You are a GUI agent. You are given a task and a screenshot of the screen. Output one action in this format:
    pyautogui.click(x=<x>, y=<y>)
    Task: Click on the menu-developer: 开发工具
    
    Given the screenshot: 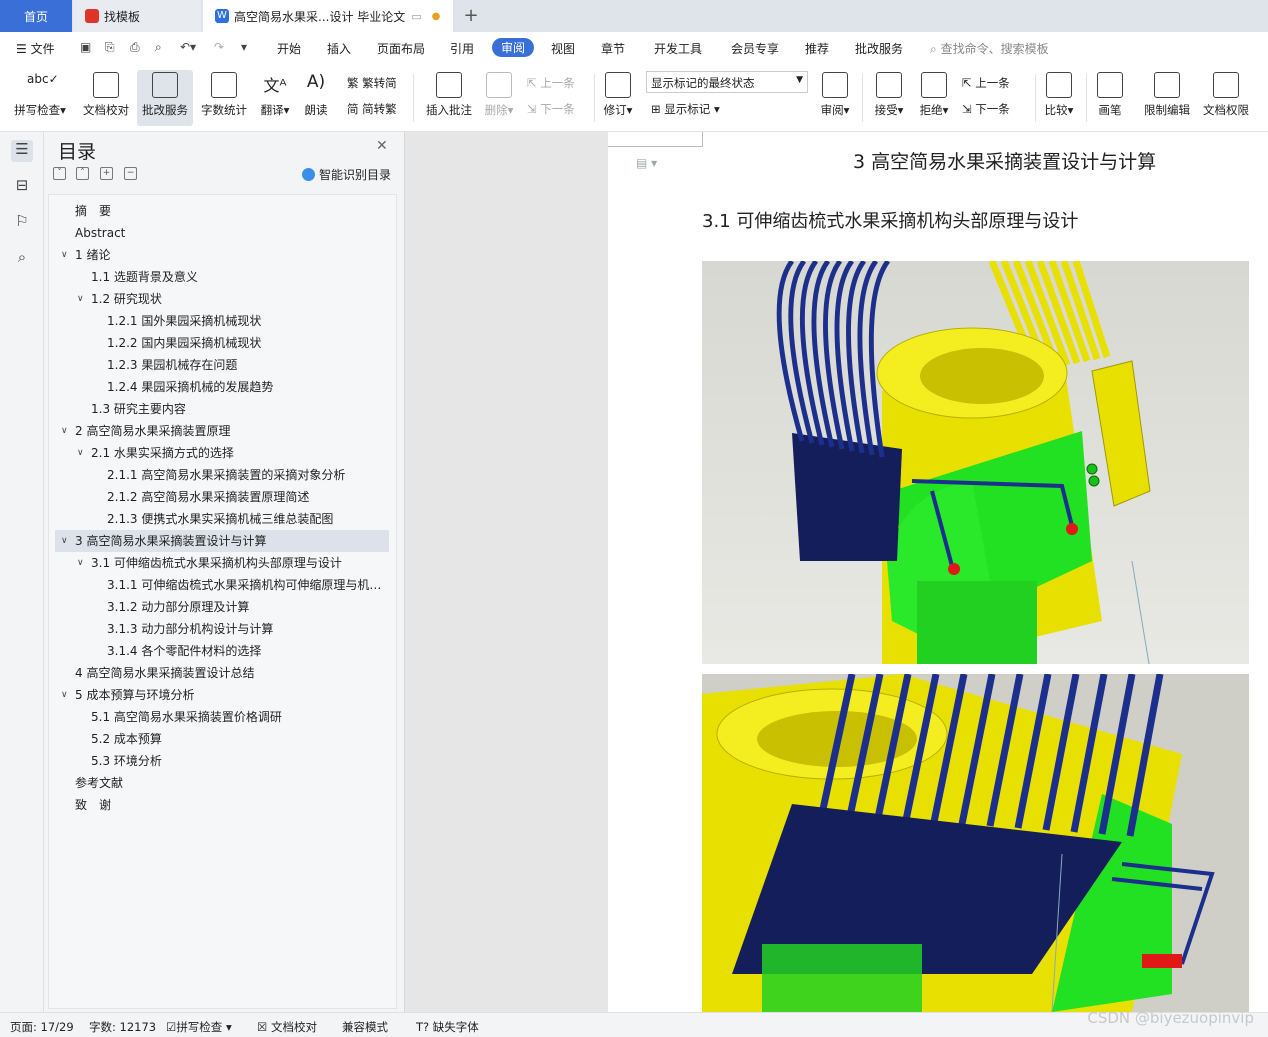 What is the action you would take?
    pyautogui.click(x=678, y=48)
    